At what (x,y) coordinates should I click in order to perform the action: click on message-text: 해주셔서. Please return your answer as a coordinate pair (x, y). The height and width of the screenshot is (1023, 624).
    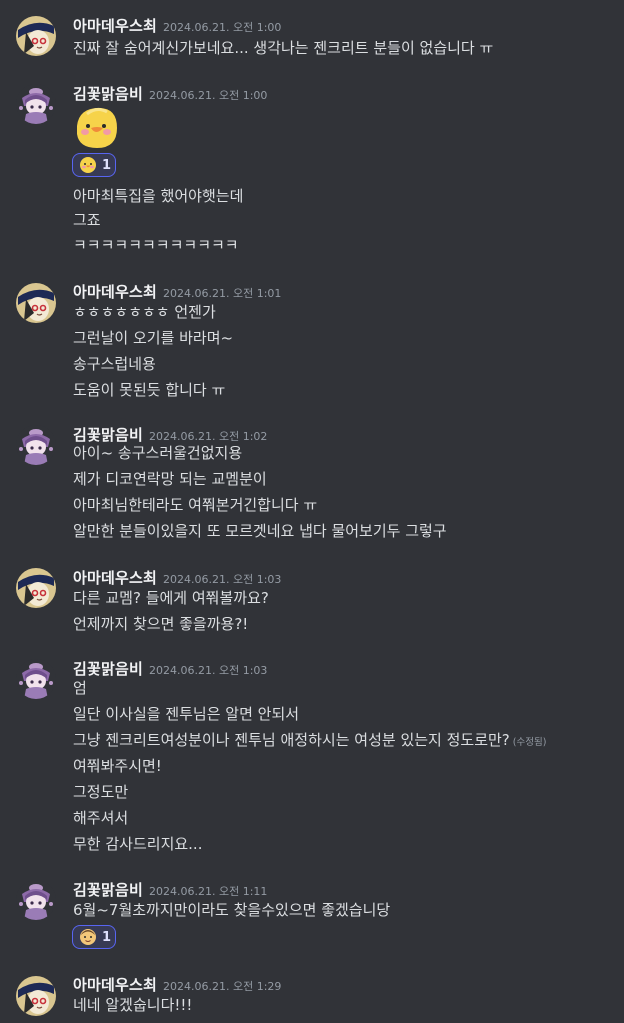
    Looking at the image, I should click on (101, 818).